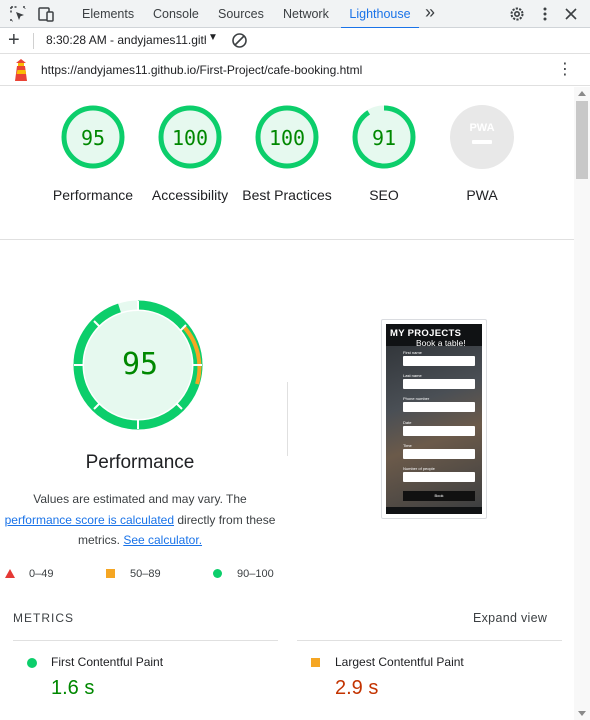 This screenshot has height=720, width=590. I want to click on performance-title: Performance, so click(140, 462).